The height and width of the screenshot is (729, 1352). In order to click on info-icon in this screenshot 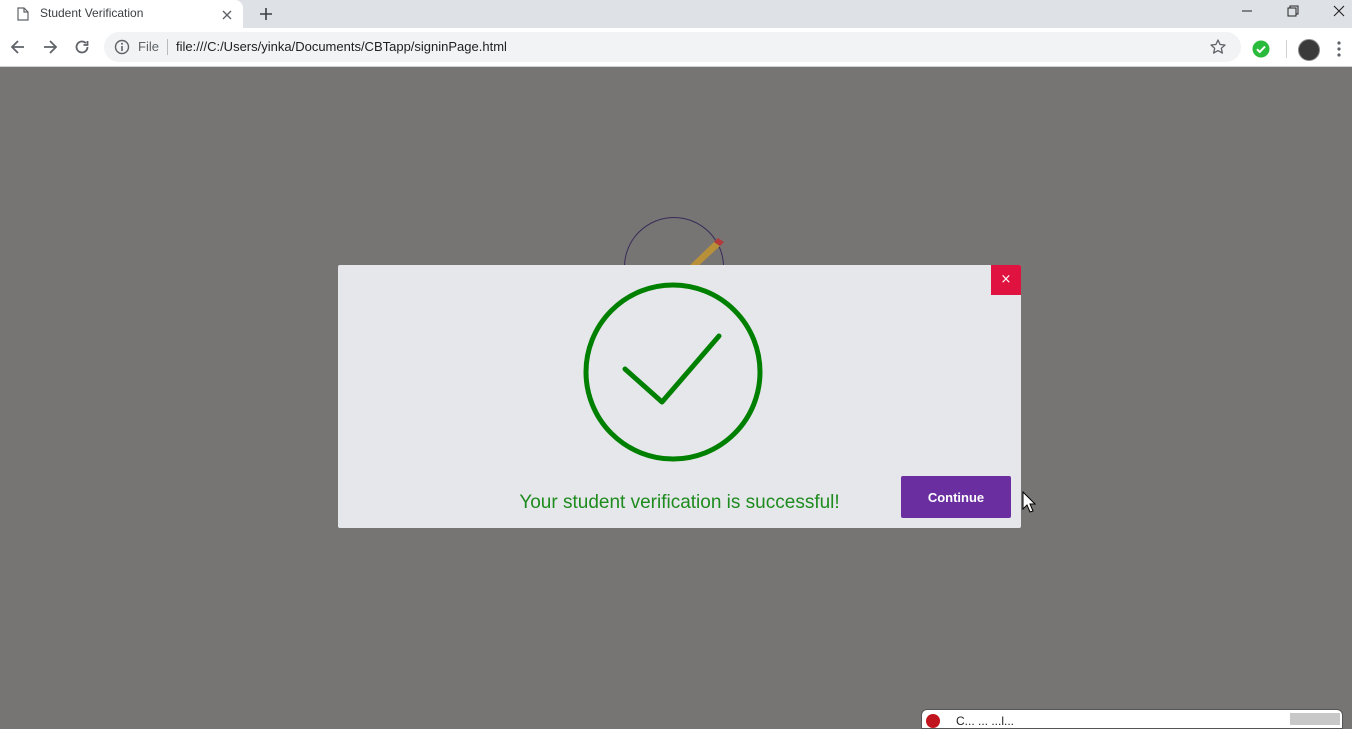, I will do `click(122, 49)`.